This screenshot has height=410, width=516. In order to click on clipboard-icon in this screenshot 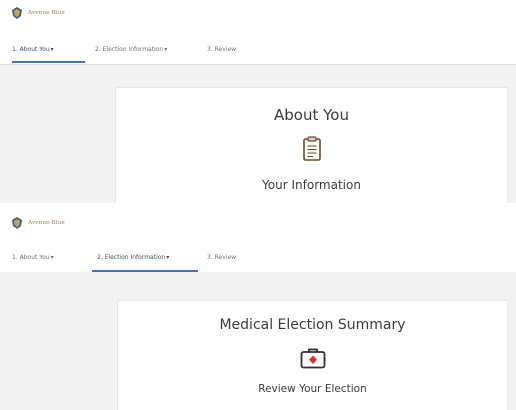, I will do `click(311, 148)`.